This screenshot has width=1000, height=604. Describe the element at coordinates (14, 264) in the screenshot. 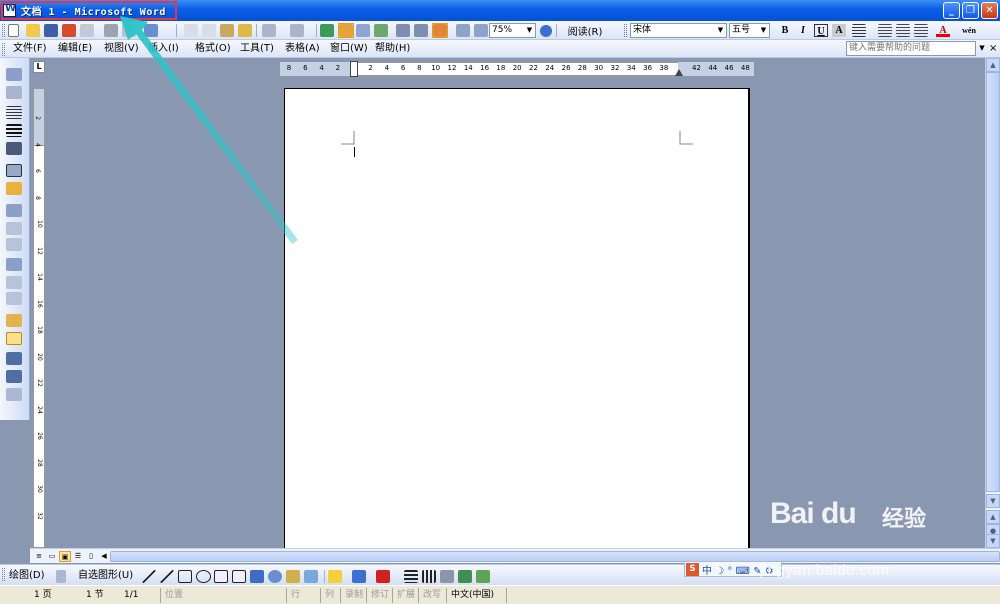

I see `align-cell-icon` at that location.